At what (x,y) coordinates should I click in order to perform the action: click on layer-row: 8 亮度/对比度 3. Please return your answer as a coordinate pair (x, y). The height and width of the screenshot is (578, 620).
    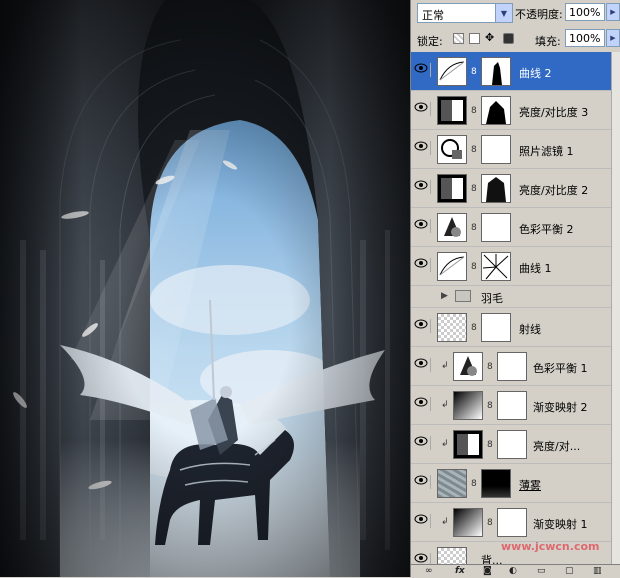
    Looking at the image, I should click on (511, 110).